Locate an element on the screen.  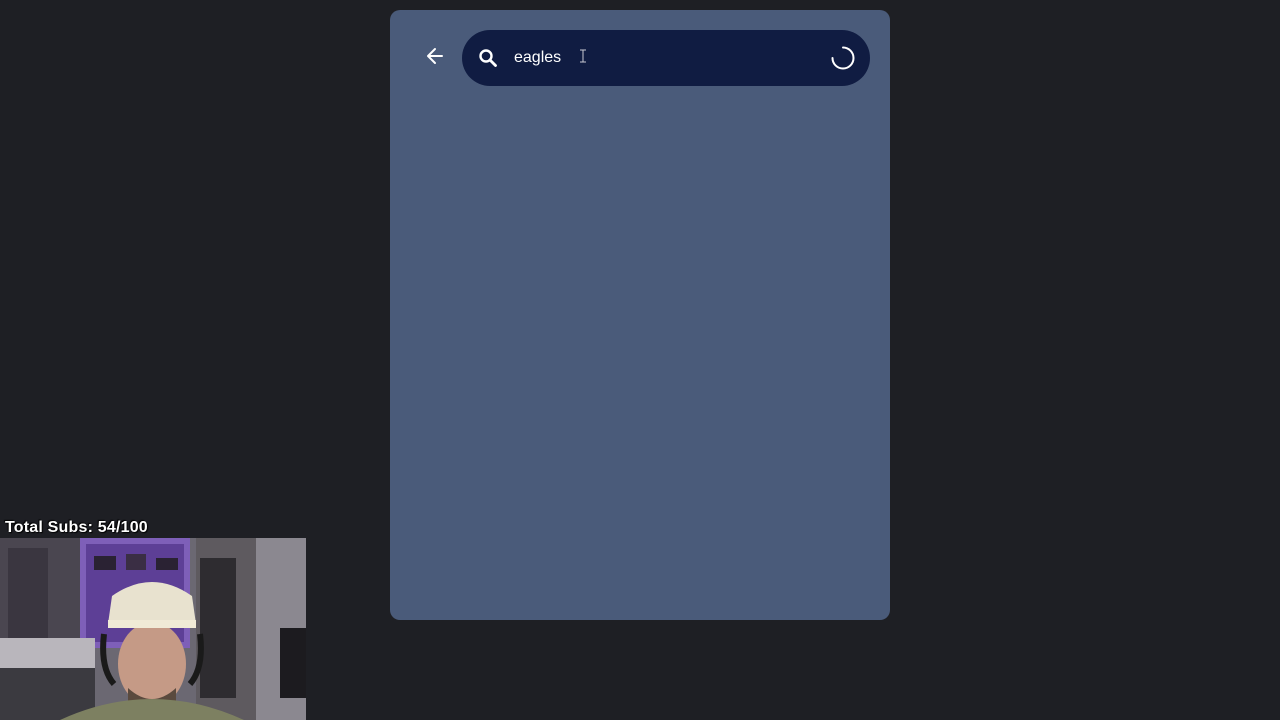
total-subs-label: Total Subs: 54/100 is located at coordinates (76, 527).